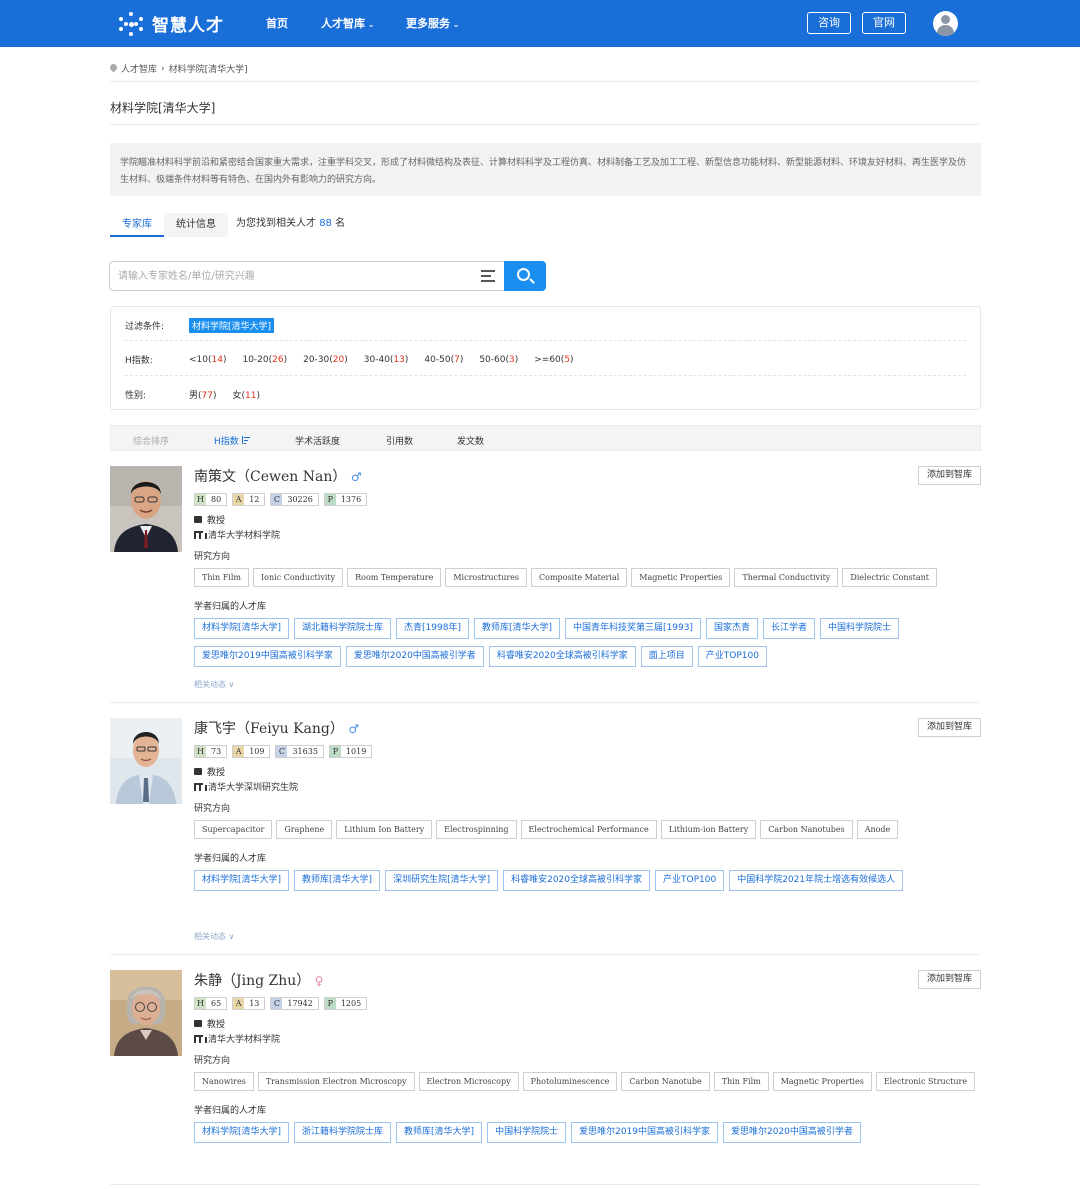  What do you see at coordinates (443, 360) in the screenshot?
I see `h-option: 40-50(7)` at bounding box center [443, 360].